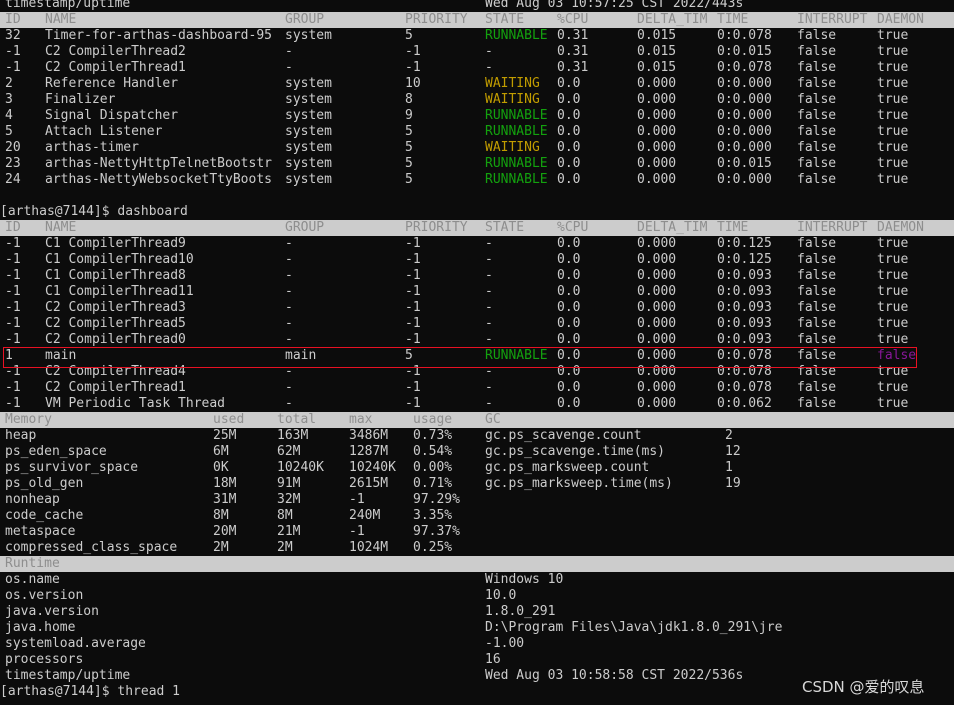 The height and width of the screenshot is (705, 954). What do you see at coordinates (158, 179) in the screenshot?
I see `thread-name-cell: arthas-NettyWebsocketTtyBoots` at bounding box center [158, 179].